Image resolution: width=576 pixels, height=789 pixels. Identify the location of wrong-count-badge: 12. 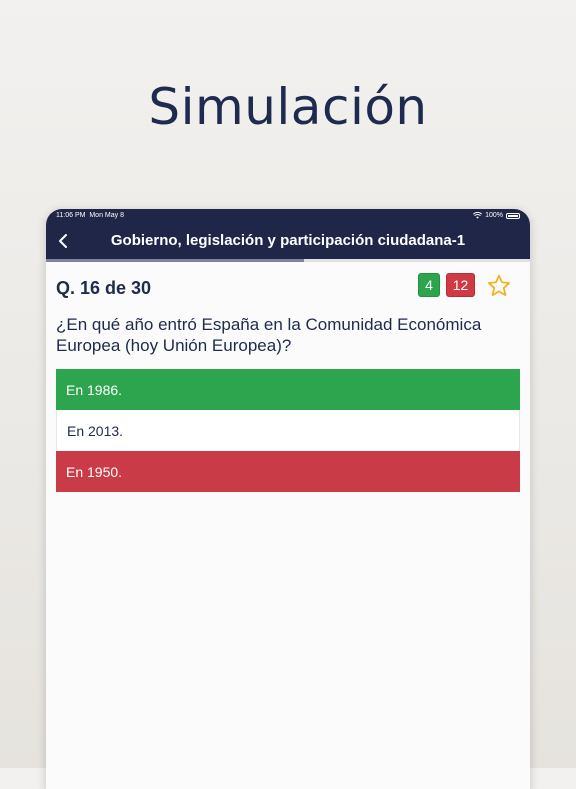
(460, 285).